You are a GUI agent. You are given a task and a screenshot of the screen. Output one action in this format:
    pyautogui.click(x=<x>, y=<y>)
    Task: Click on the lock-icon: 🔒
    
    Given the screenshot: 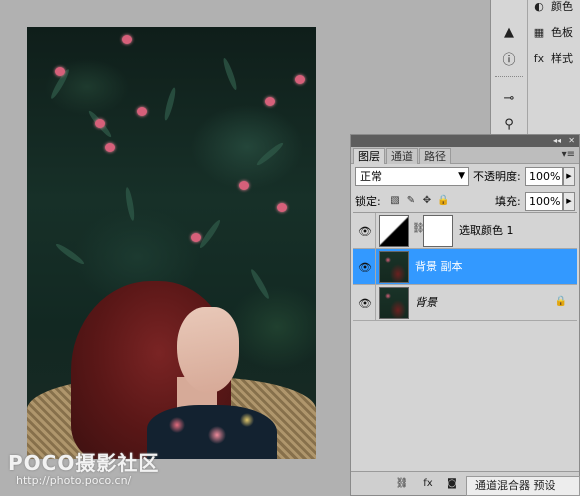 What is the action you would take?
    pyautogui.click(x=560, y=301)
    